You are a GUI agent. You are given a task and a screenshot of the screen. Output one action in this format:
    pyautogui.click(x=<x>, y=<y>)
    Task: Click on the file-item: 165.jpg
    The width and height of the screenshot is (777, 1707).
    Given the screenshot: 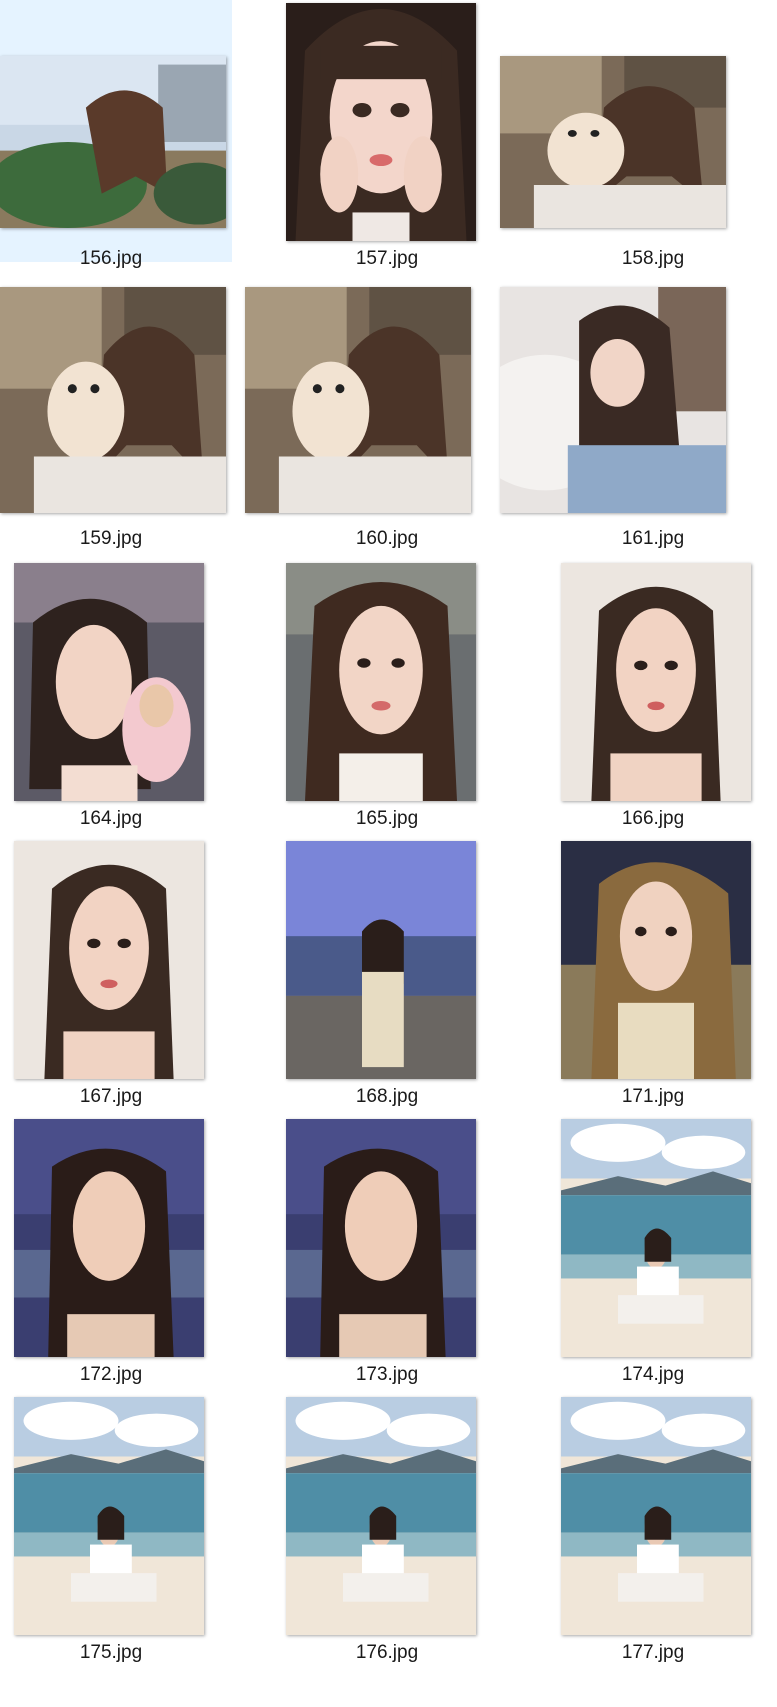 What is the action you would take?
    pyautogui.click(x=387, y=698)
    